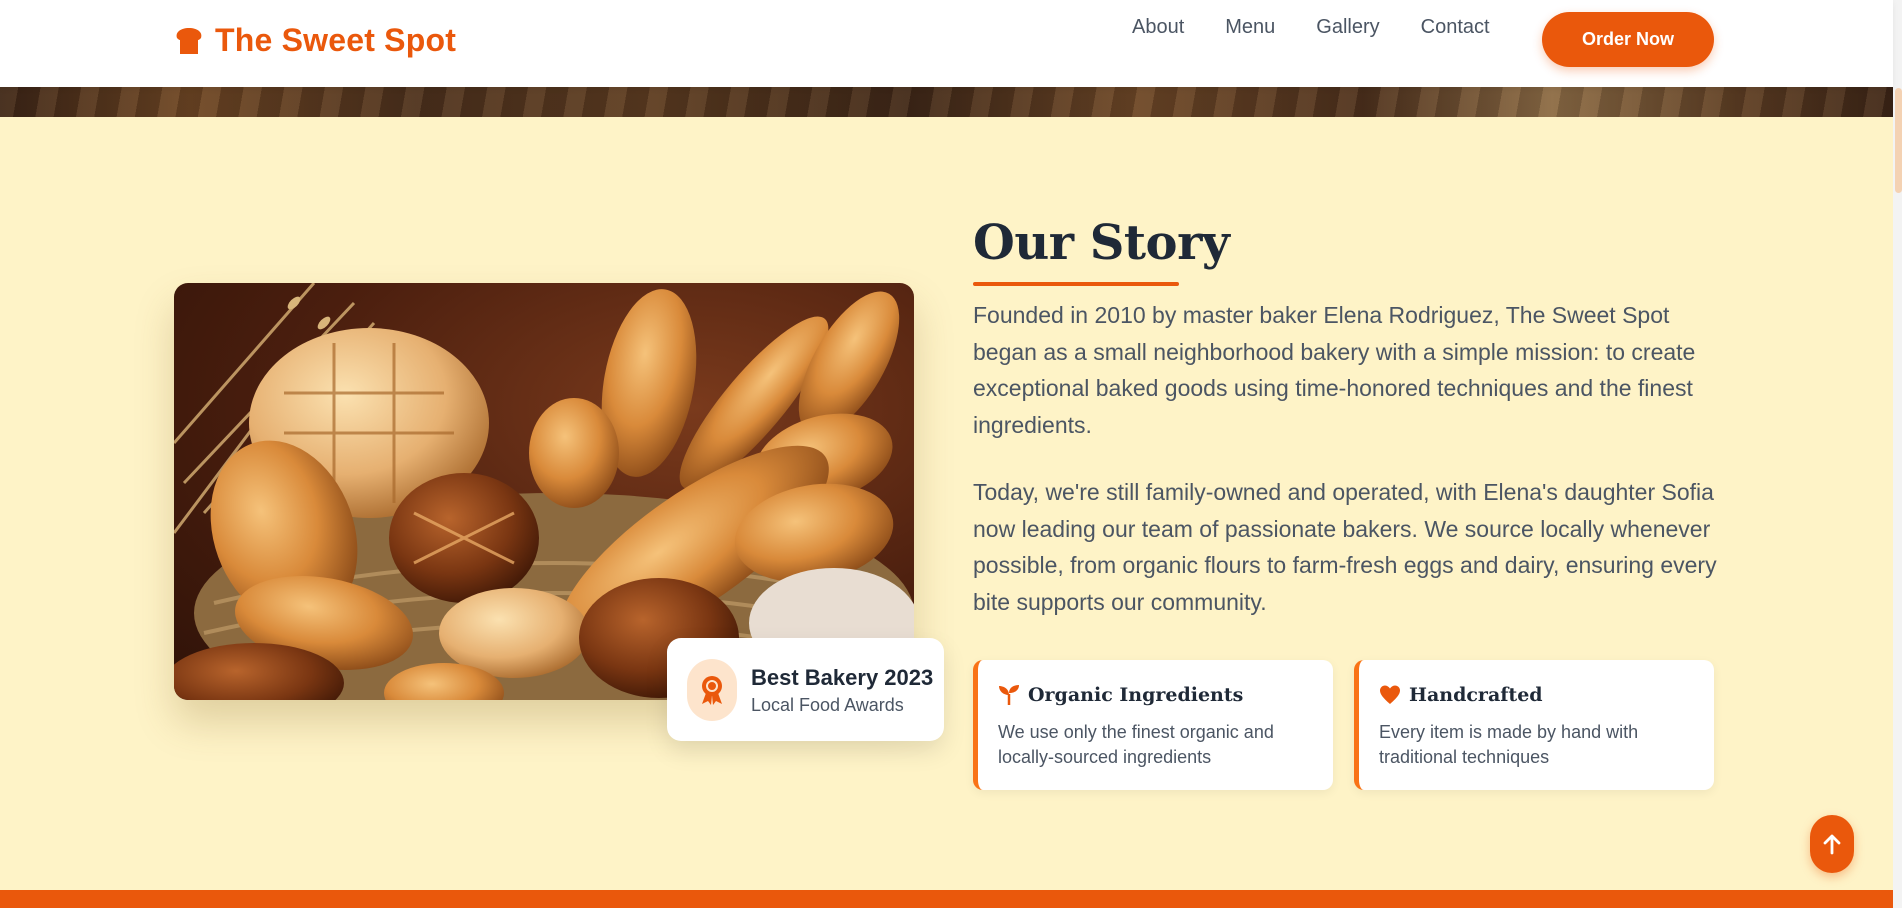  I want to click on feature-header: Handcrafted, so click(1461, 695).